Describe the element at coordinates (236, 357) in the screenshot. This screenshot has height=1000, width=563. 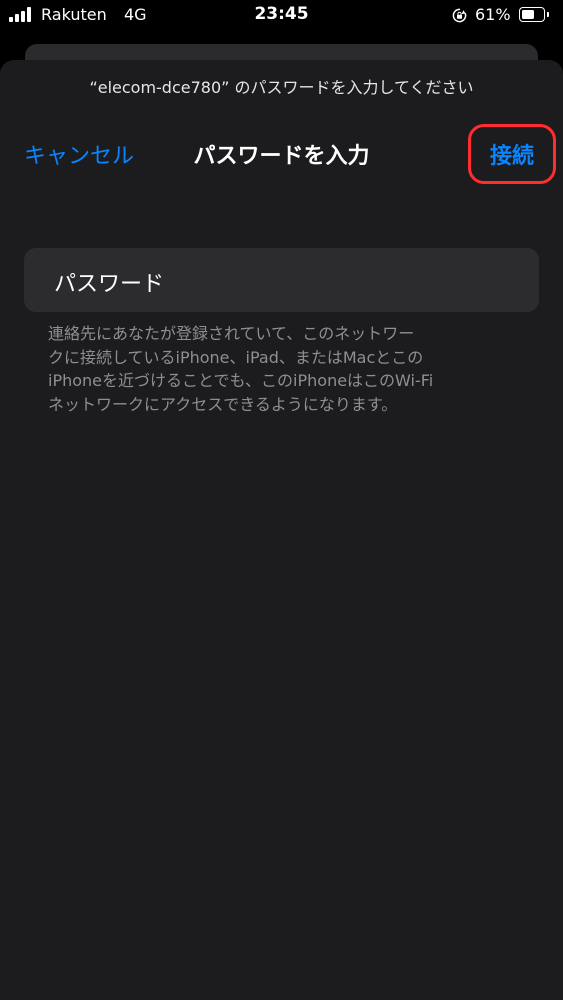
I see `footer-line: クに接続しているiPhone、iPad、またはMacとこの` at that location.